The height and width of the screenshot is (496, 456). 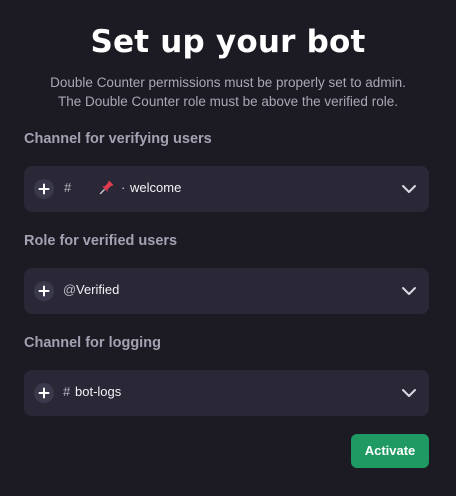 I want to click on logging-channel-select: # bot-logs, so click(x=226, y=393).